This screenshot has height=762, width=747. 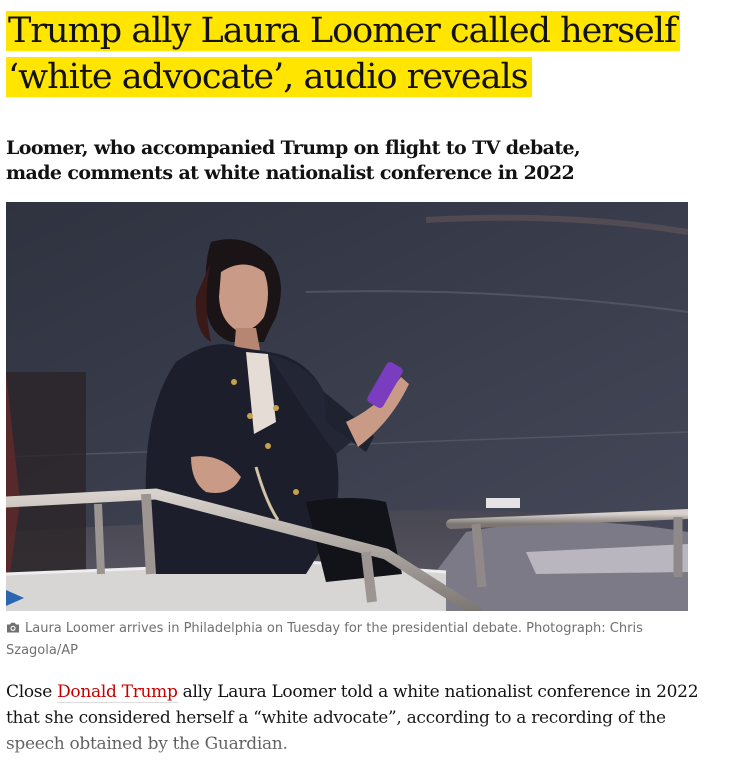 I want to click on body-text-start: Close, so click(x=32, y=692).